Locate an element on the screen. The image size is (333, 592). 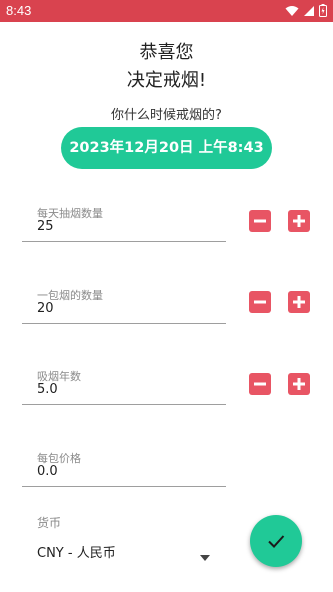
cigarettes-per-pack-decrement-button is located at coordinates (260, 302).